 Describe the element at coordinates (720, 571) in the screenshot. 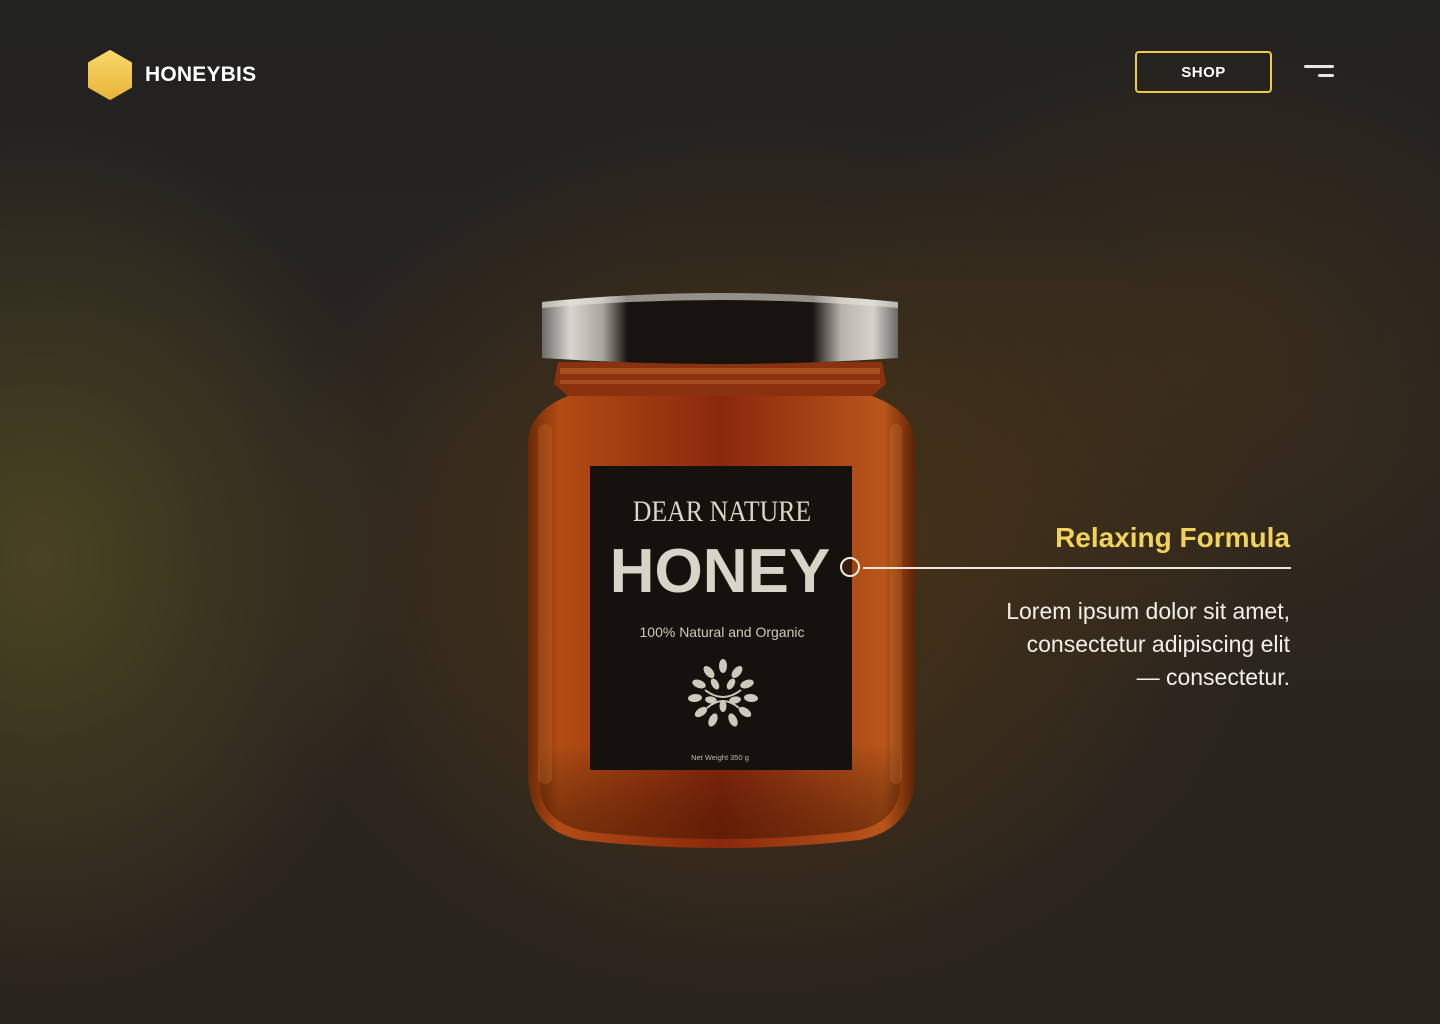

I see `label-name: HONEY` at that location.